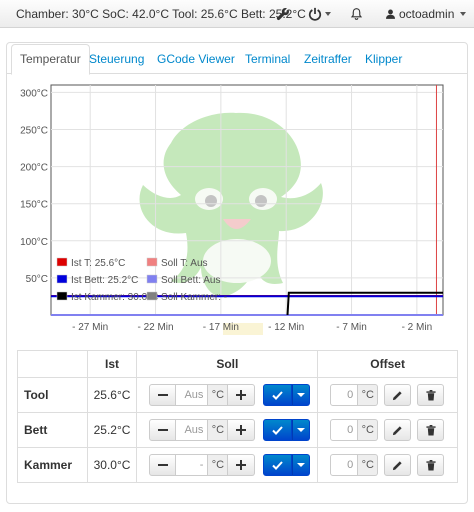 Image resolution: width=474 pixels, height=512 pixels. I want to click on set-target-button-tool, so click(278, 395).